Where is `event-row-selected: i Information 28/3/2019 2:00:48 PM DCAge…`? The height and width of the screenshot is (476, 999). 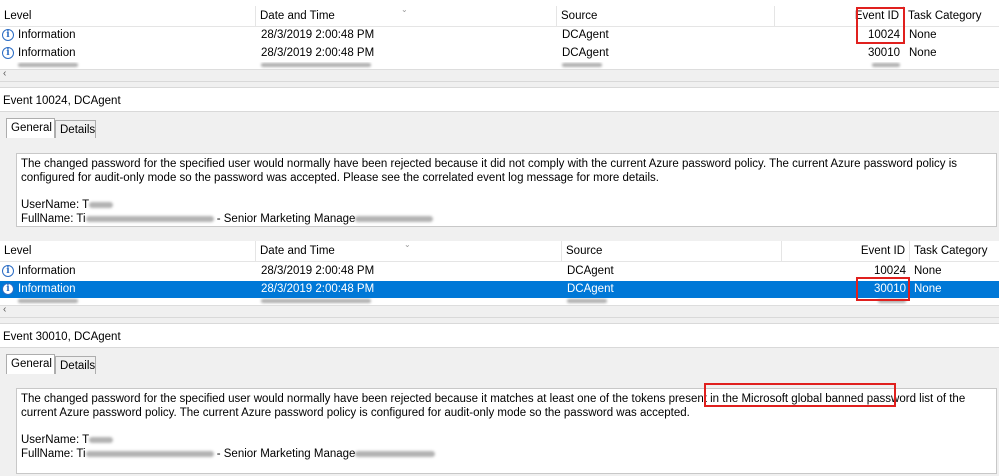 event-row-selected: i Information 28/3/2019 2:00:48 PM DCAge… is located at coordinates (499, 289).